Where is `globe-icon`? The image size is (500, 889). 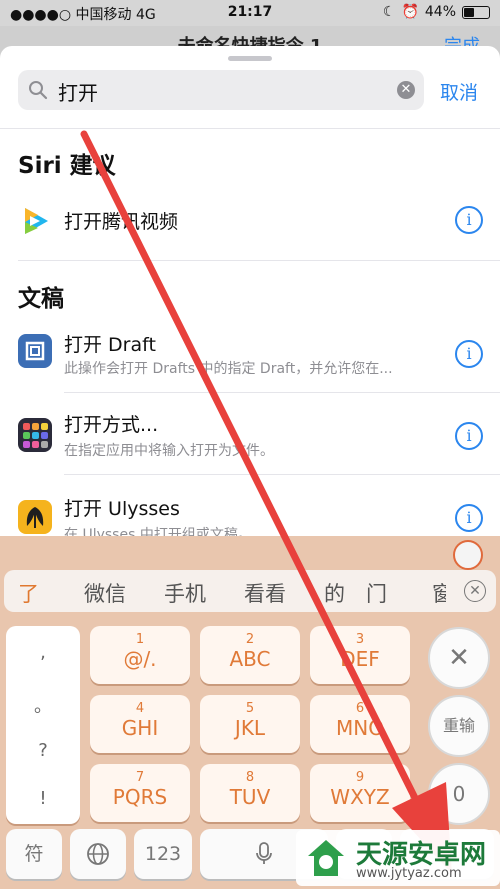
globe-icon is located at coordinates (98, 854).